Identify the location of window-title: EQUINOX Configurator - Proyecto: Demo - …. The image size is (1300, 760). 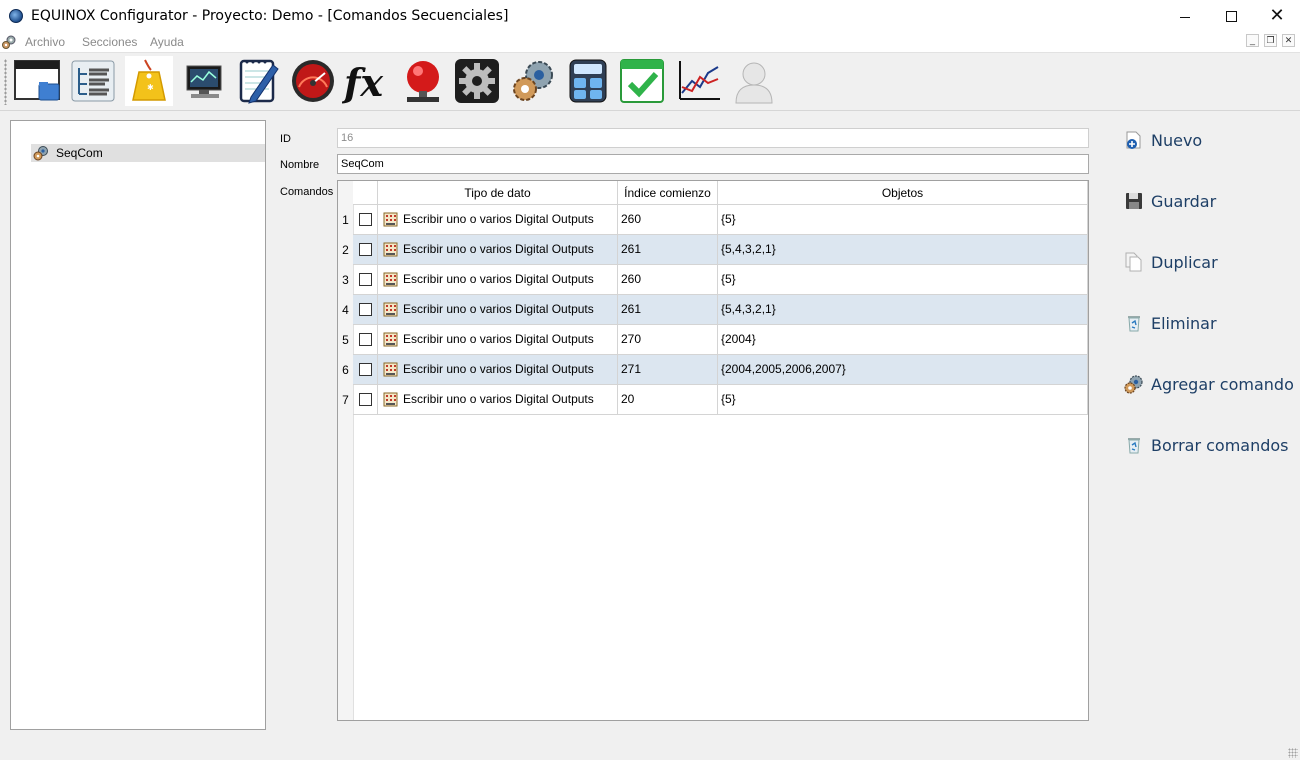
(270, 16).